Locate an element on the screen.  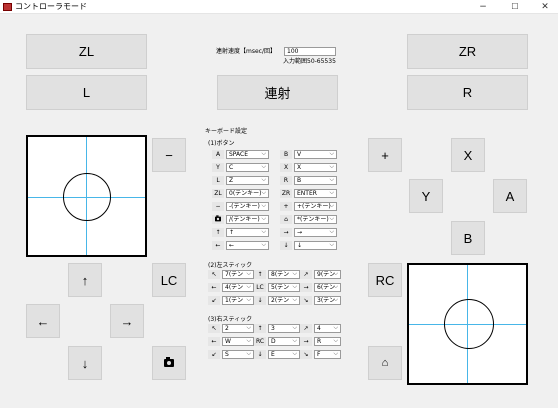
button-map-label: R is located at coordinates (286, 180).